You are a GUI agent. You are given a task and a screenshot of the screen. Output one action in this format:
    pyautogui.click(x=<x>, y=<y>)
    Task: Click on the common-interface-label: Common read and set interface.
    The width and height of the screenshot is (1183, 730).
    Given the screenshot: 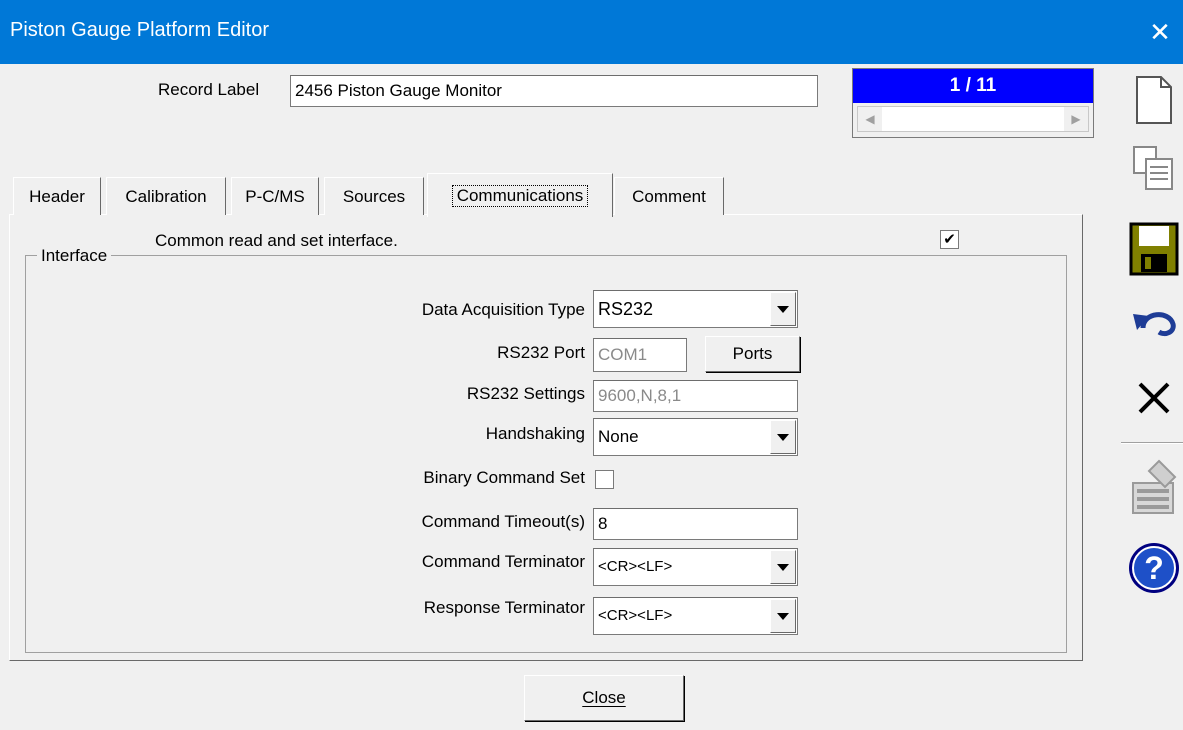 What is the action you would take?
    pyautogui.click(x=276, y=240)
    